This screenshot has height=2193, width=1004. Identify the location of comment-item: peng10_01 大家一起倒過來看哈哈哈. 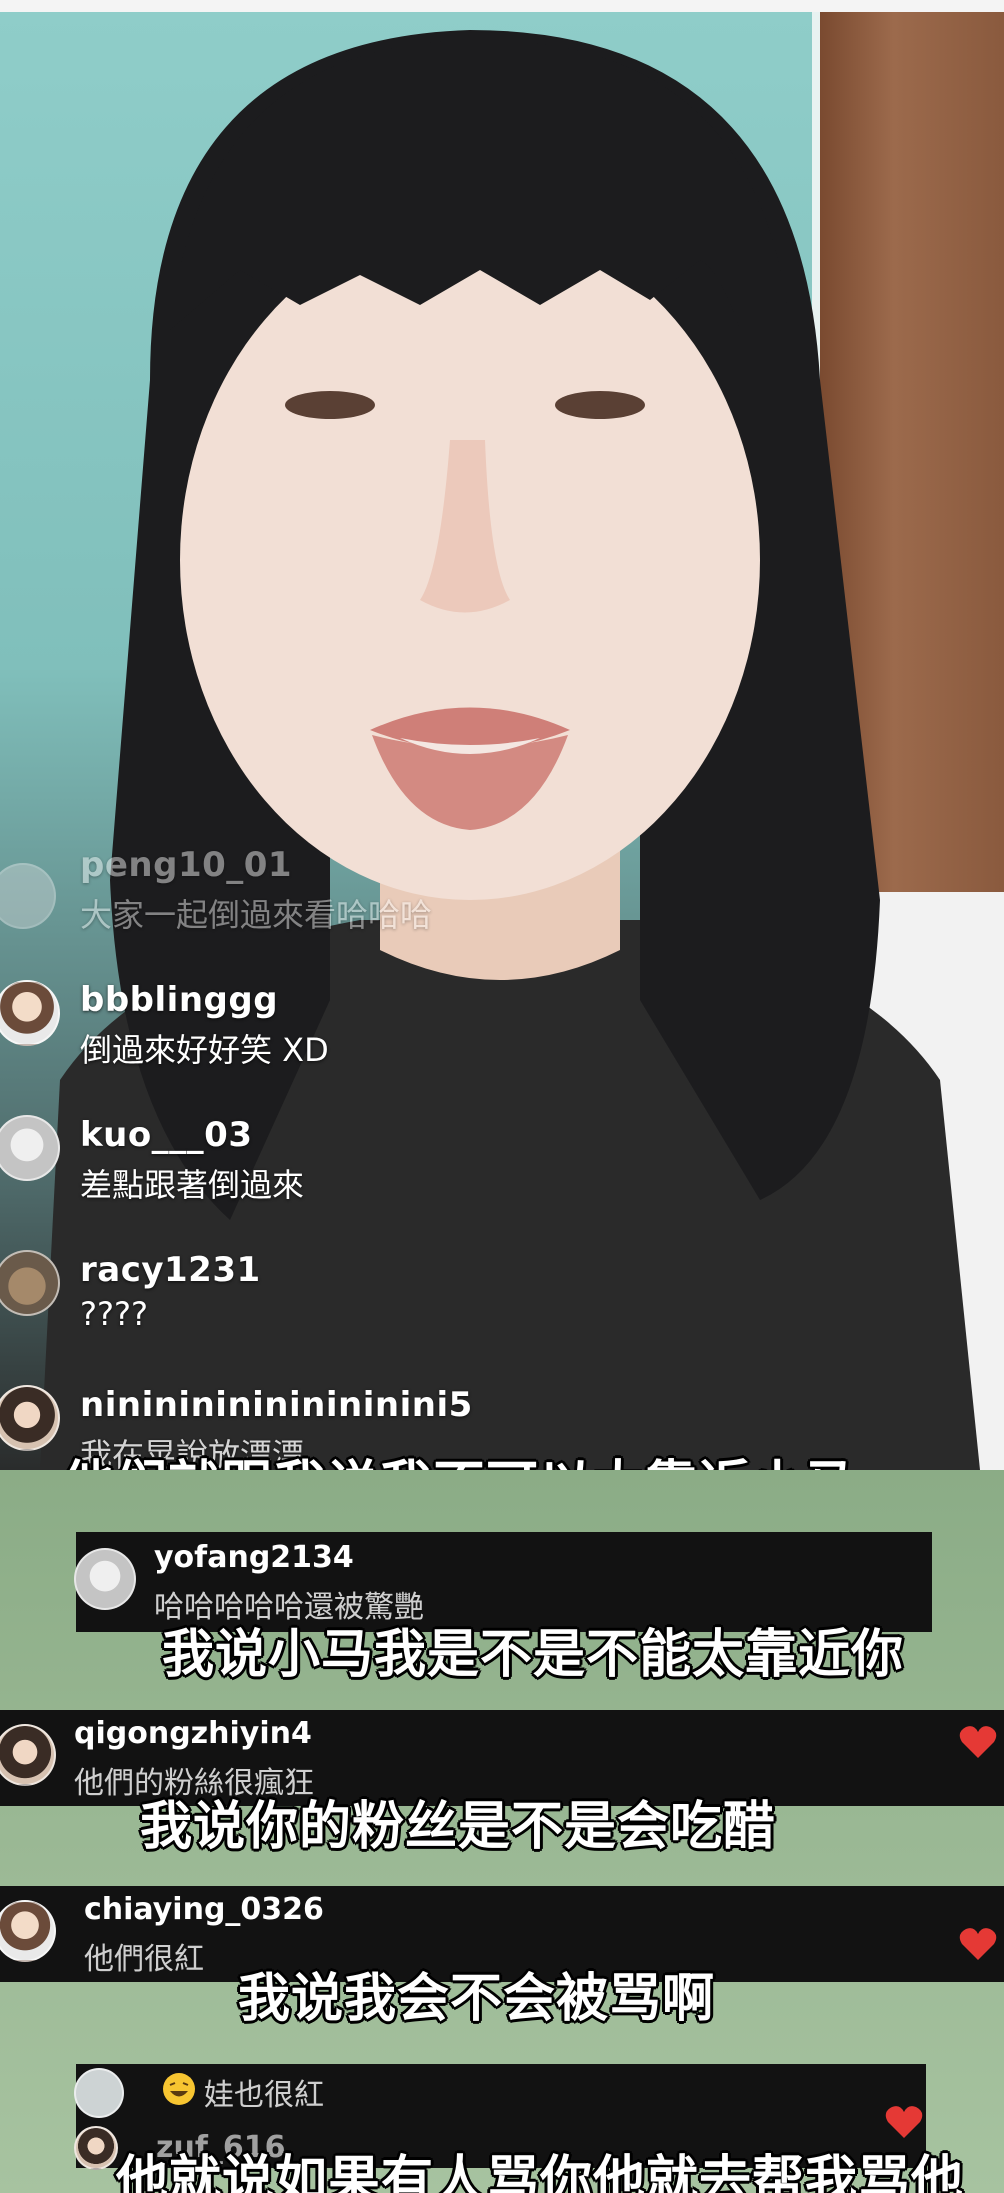
(350, 900).